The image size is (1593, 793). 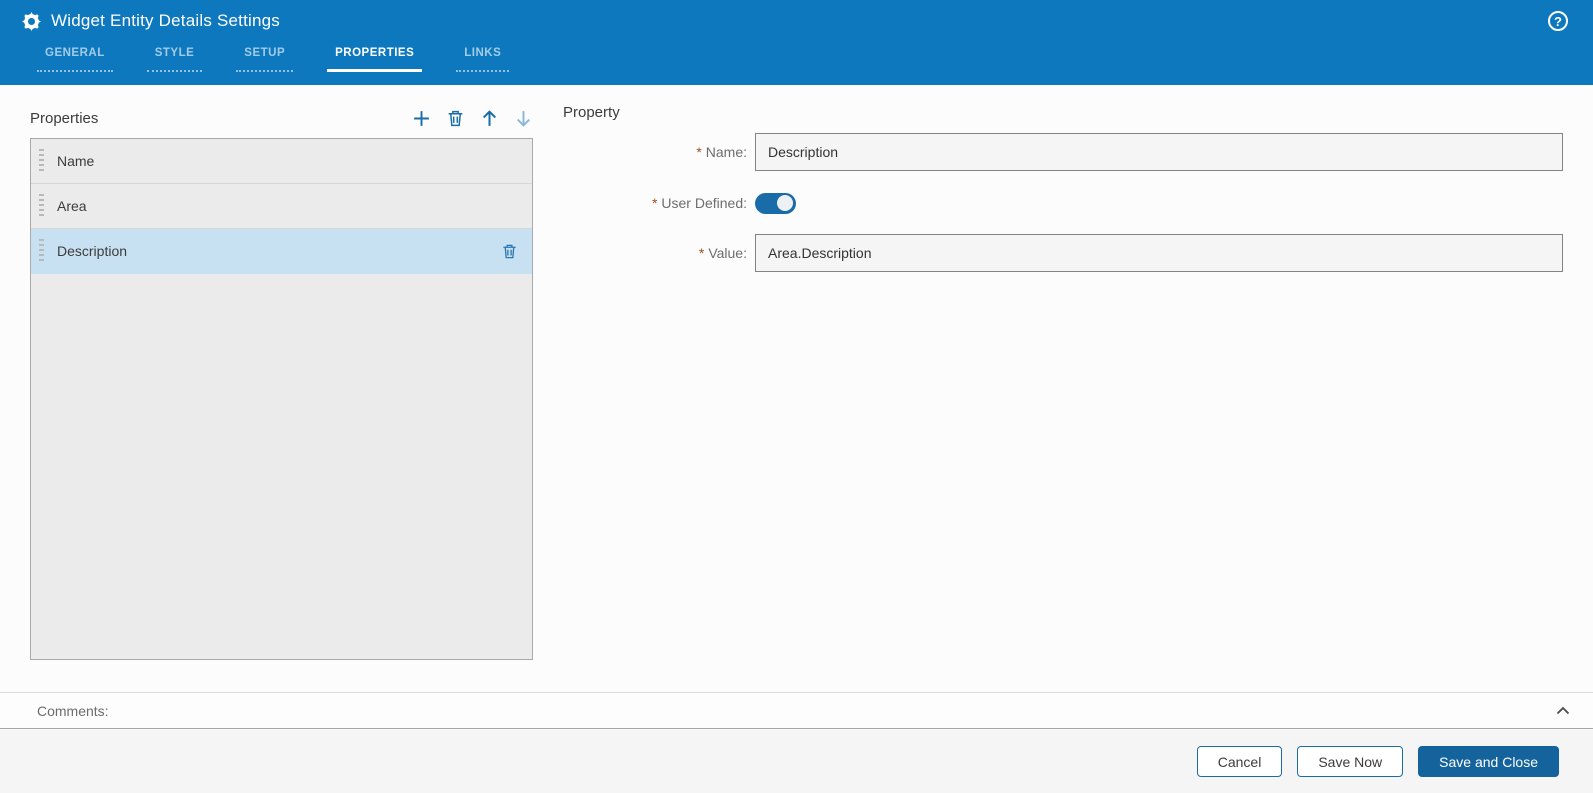 What do you see at coordinates (721, 152) in the screenshot?
I see `name-field-label: * Name:` at bounding box center [721, 152].